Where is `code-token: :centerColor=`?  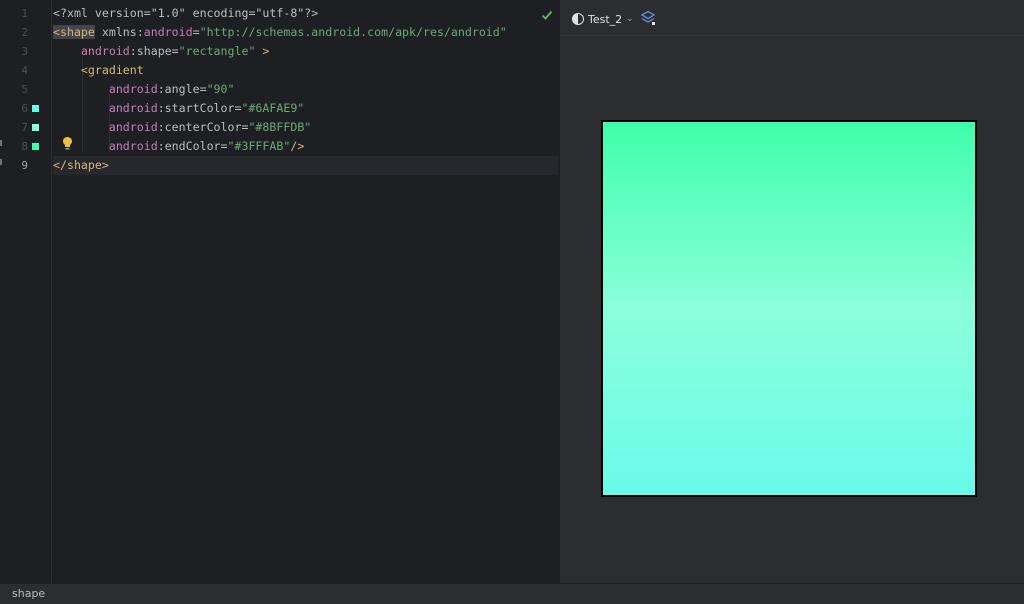 code-token: :centerColor= is located at coordinates (203, 127).